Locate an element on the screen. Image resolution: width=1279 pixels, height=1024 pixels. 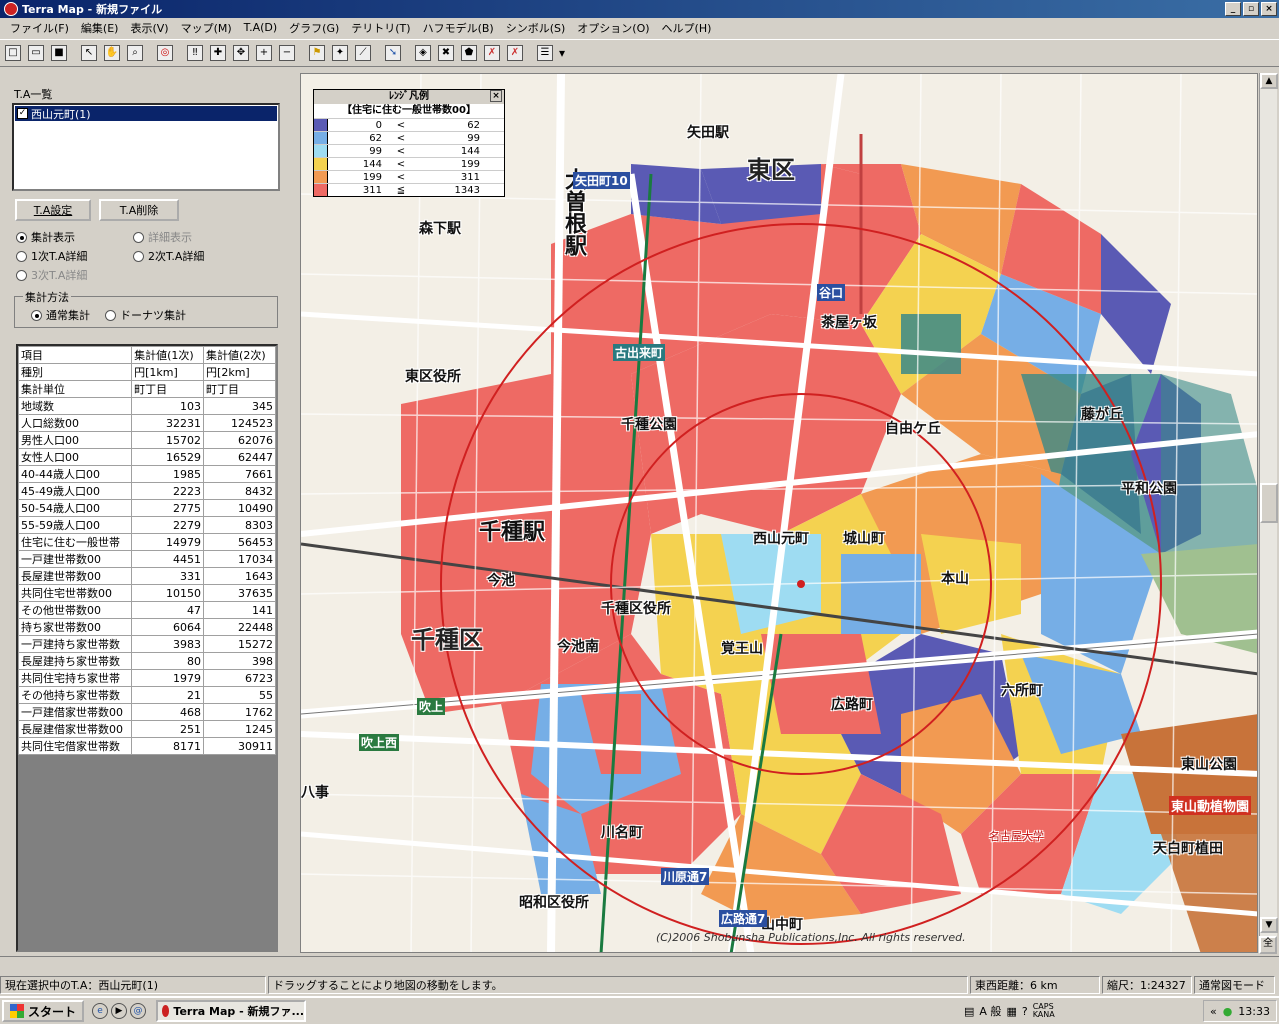
radio-donut-summary: ドーナツ集計 is located at coordinates (145, 315).